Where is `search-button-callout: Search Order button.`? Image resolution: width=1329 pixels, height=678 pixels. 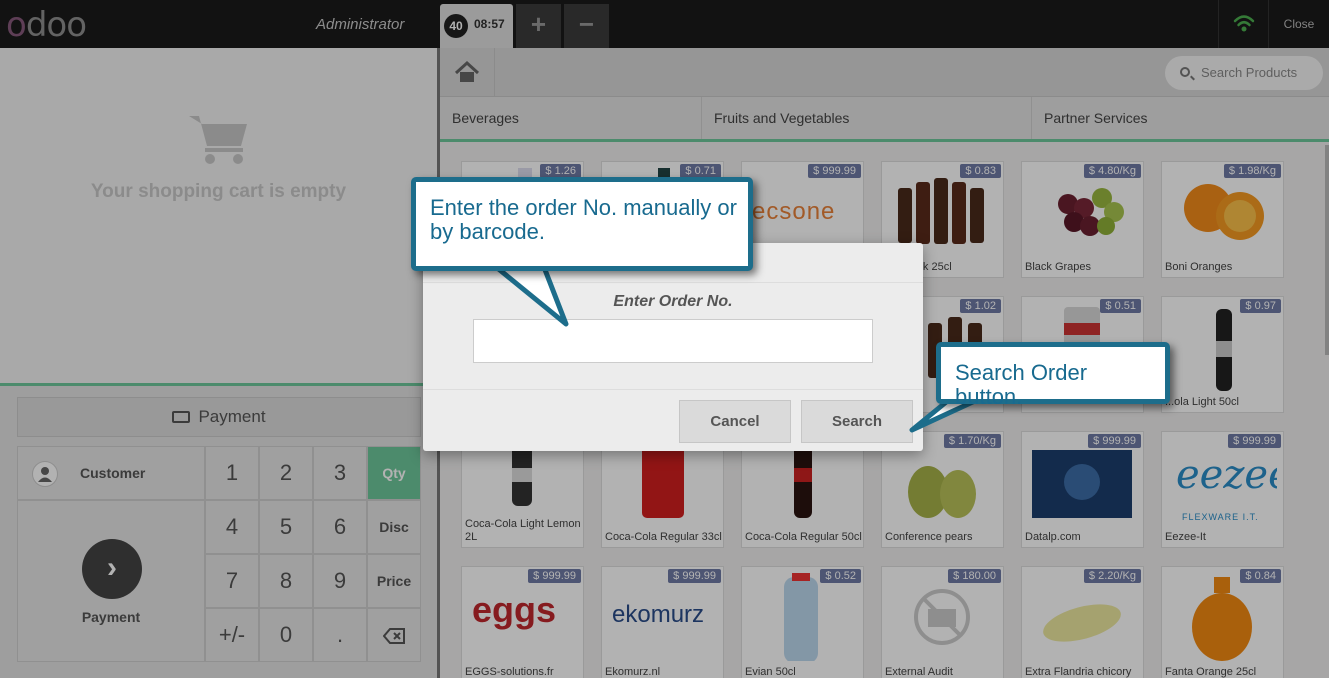
search-button-callout: Search Order button. is located at coordinates (1053, 375).